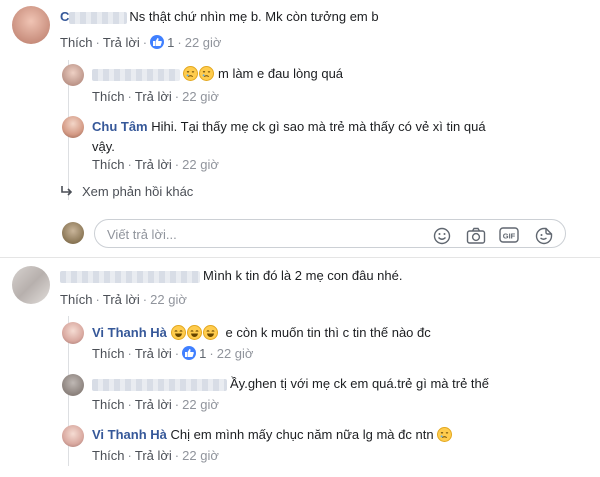  I want to click on comment-2-body: Mình k tin đó là 2 mẹ con đâu nhé., so click(231, 275).